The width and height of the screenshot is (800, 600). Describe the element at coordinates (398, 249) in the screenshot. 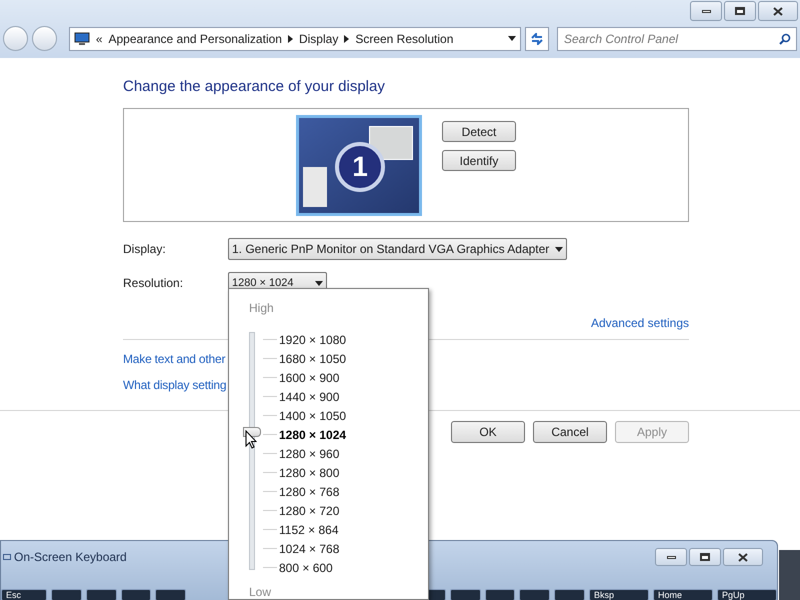

I see `display-dropdown: 1. Generic PnP Monitor on Standard VGA Graphics Adapter` at that location.